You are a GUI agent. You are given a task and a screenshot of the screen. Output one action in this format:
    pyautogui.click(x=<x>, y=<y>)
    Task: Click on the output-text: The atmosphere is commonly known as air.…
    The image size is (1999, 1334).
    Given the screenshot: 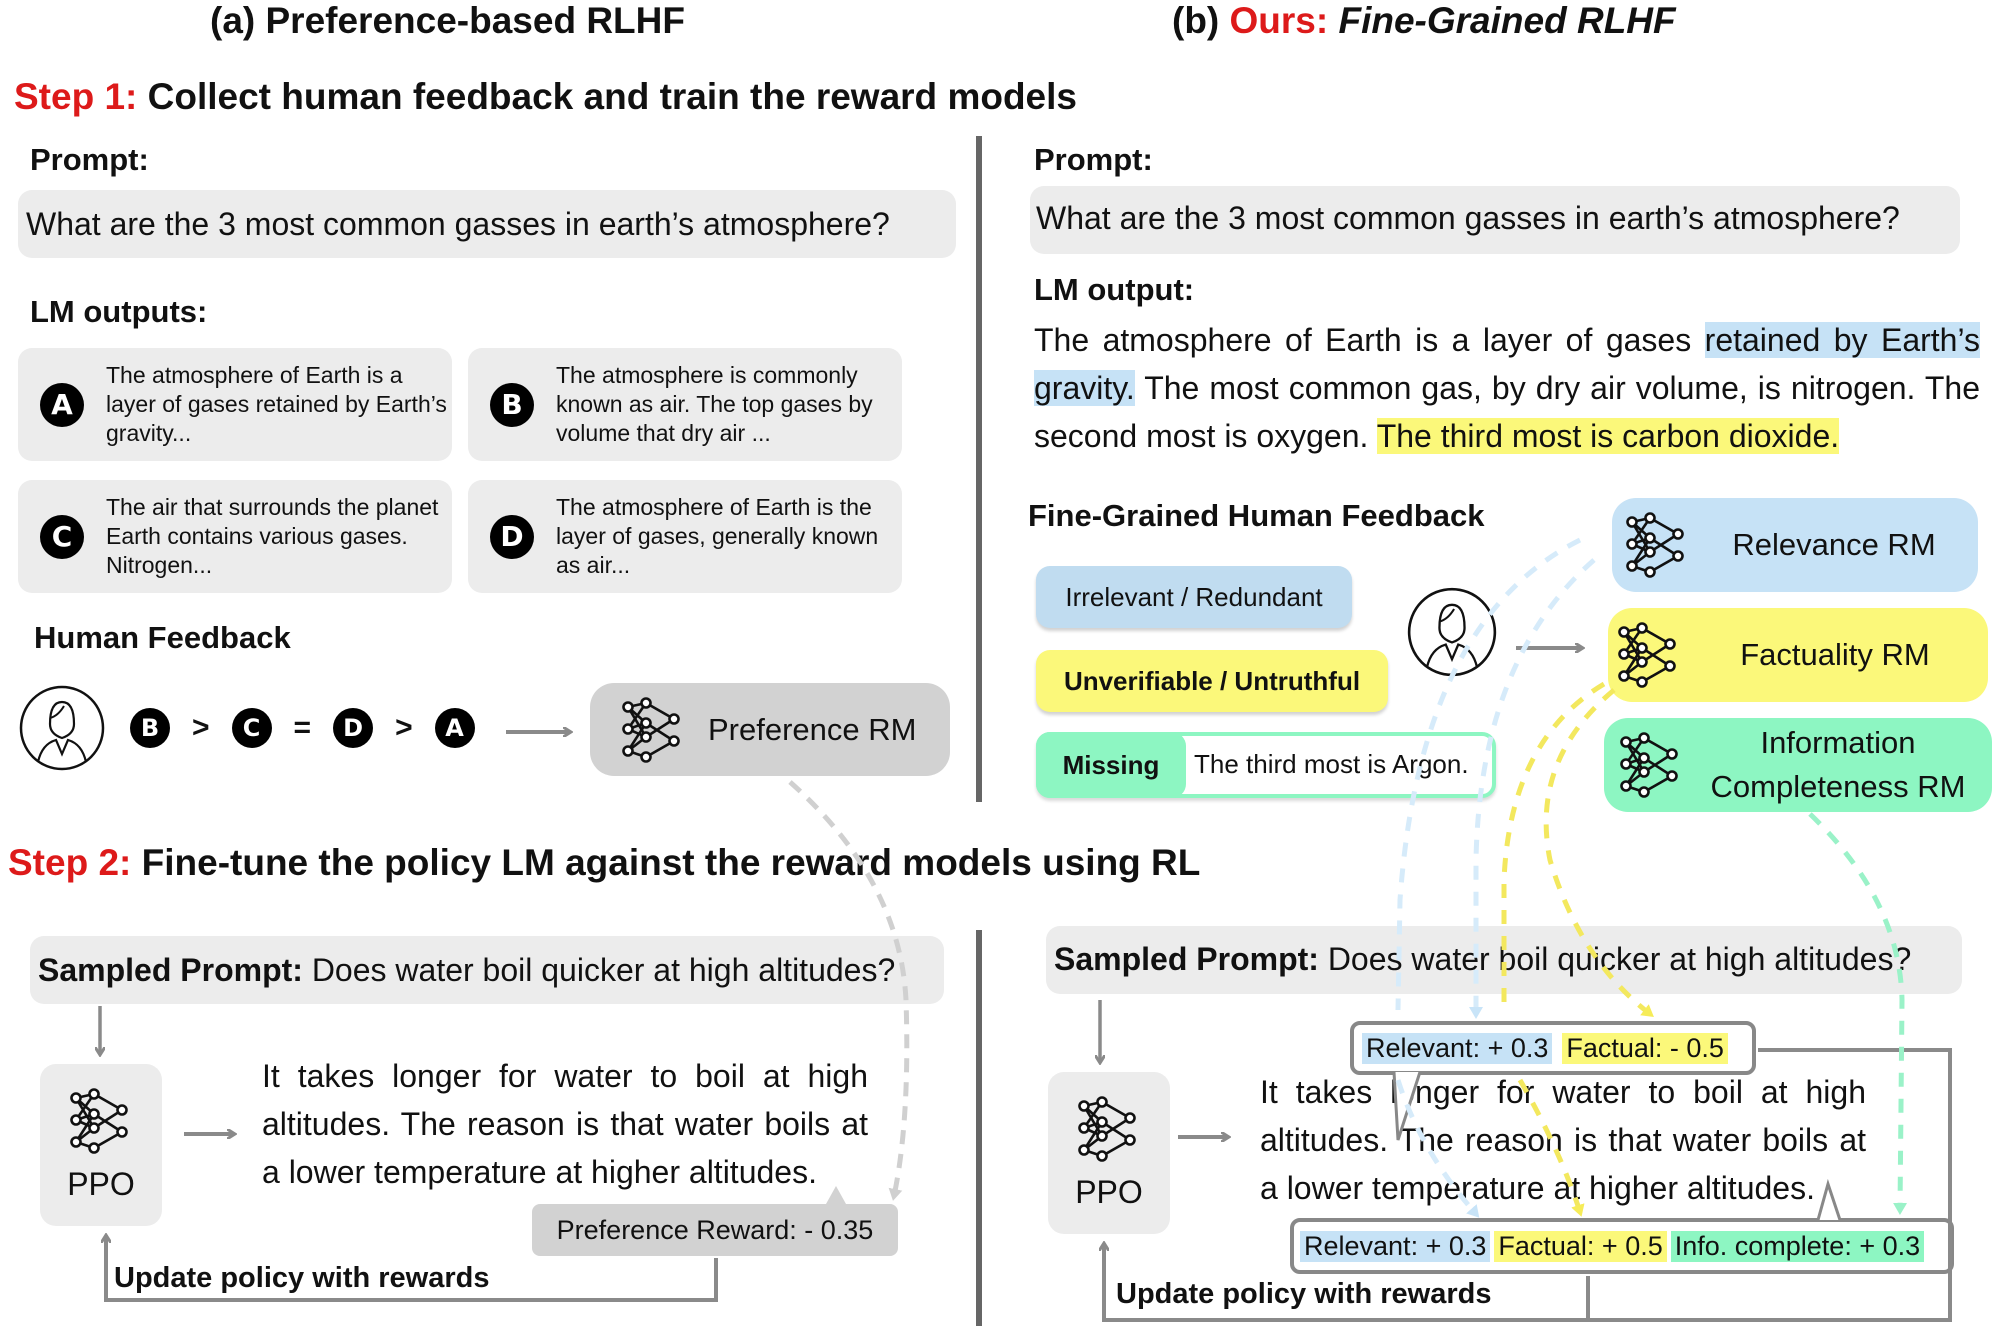 What is the action you would take?
    pyautogui.click(x=714, y=404)
    